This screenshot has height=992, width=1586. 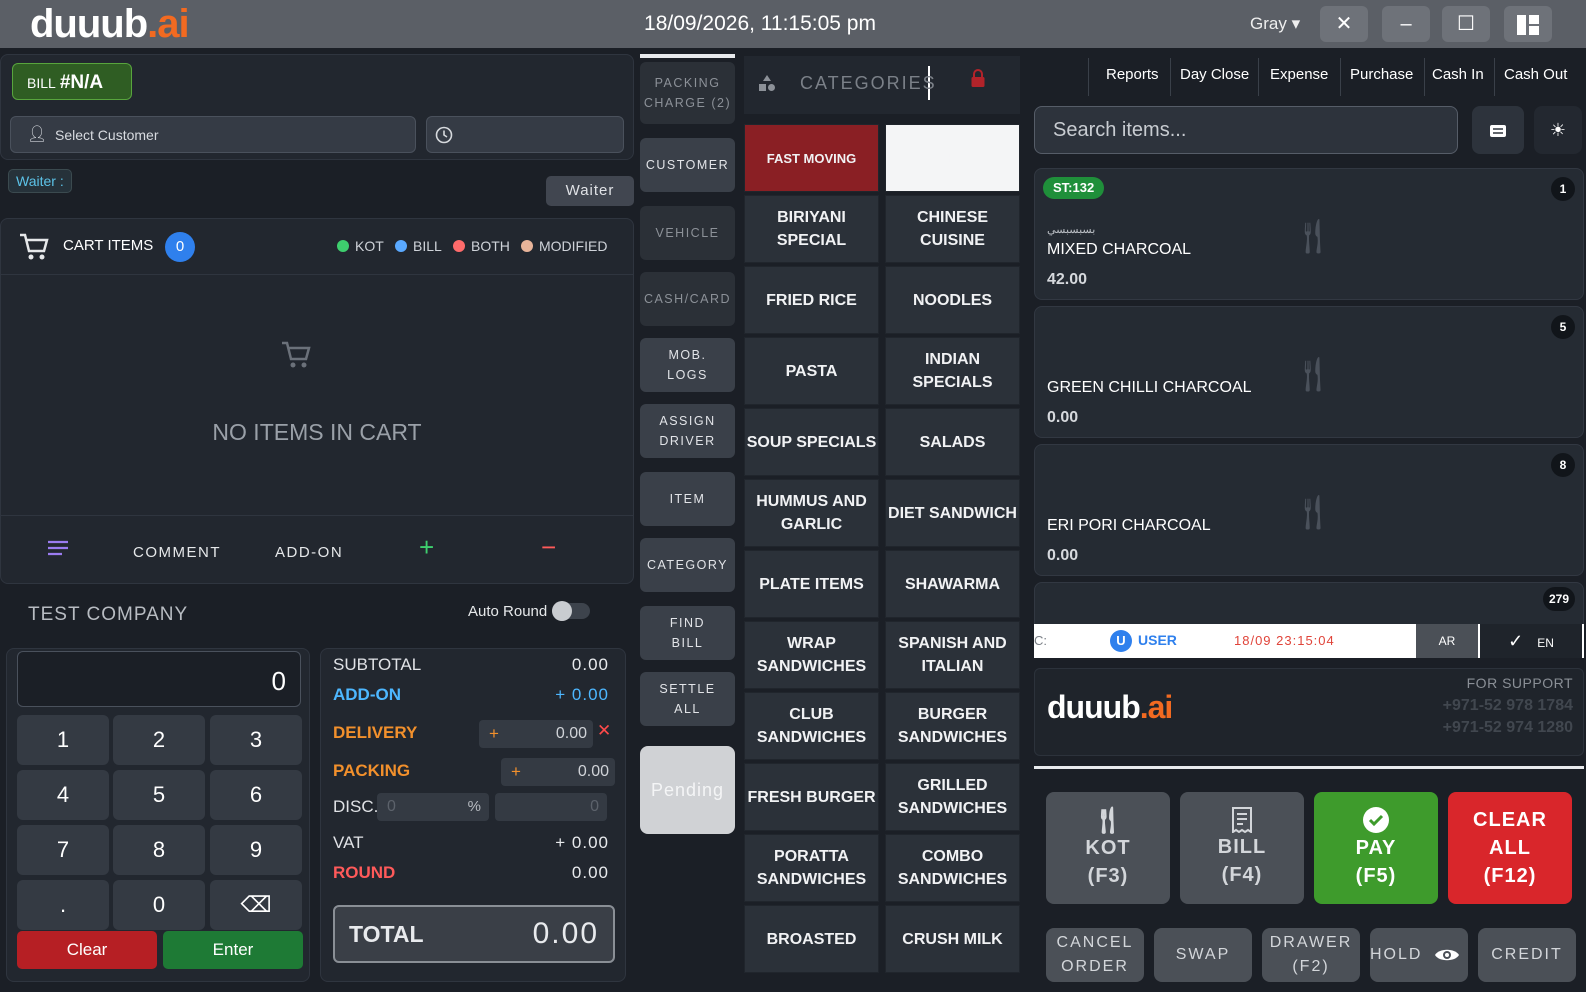 What do you see at coordinates (159, 850) in the screenshot?
I see `key-8: 8` at bounding box center [159, 850].